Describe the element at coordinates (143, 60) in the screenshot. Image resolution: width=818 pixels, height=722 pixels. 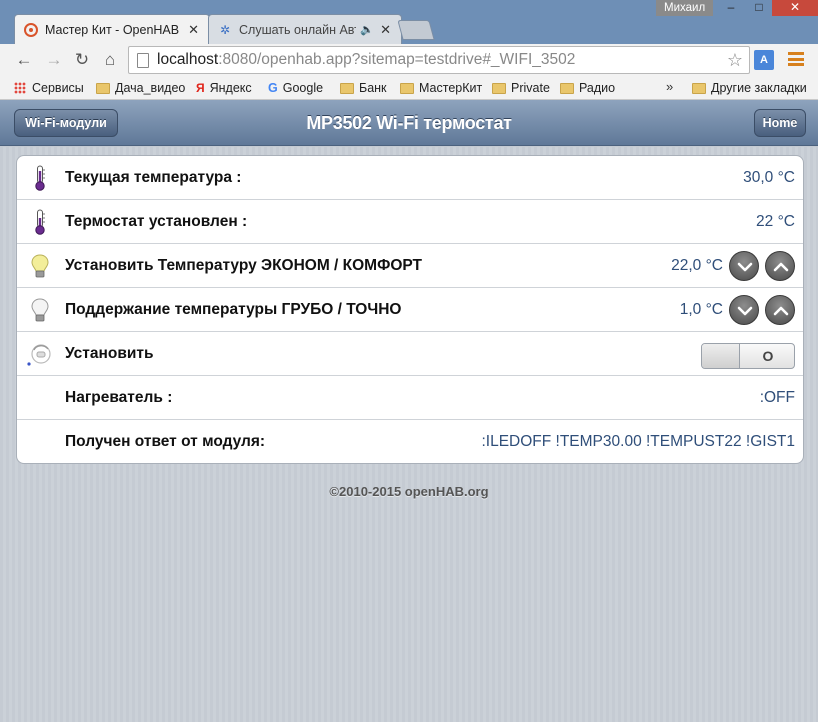
I see `page-icon` at that location.